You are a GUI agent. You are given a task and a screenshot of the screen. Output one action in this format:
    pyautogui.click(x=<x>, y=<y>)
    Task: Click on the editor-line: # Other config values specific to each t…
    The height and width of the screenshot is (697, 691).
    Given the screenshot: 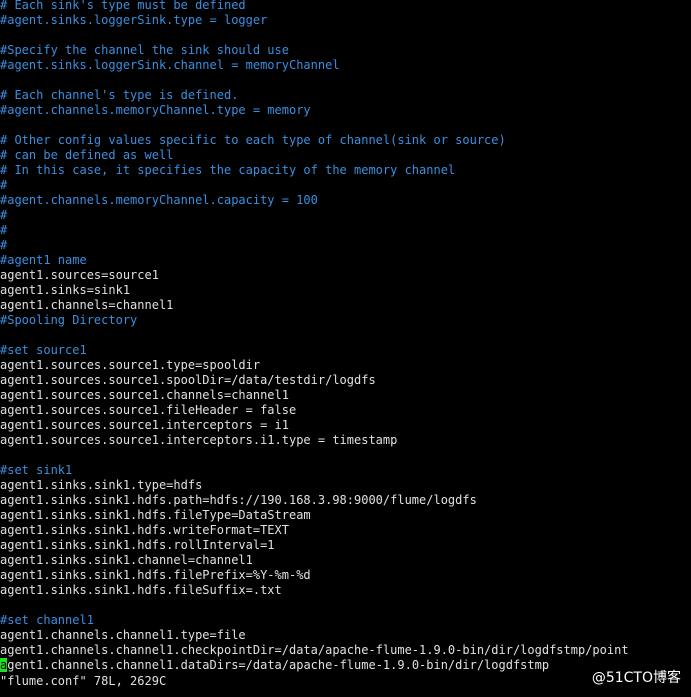 What is the action you would take?
    pyautogui.click(x=253, y=140)
    